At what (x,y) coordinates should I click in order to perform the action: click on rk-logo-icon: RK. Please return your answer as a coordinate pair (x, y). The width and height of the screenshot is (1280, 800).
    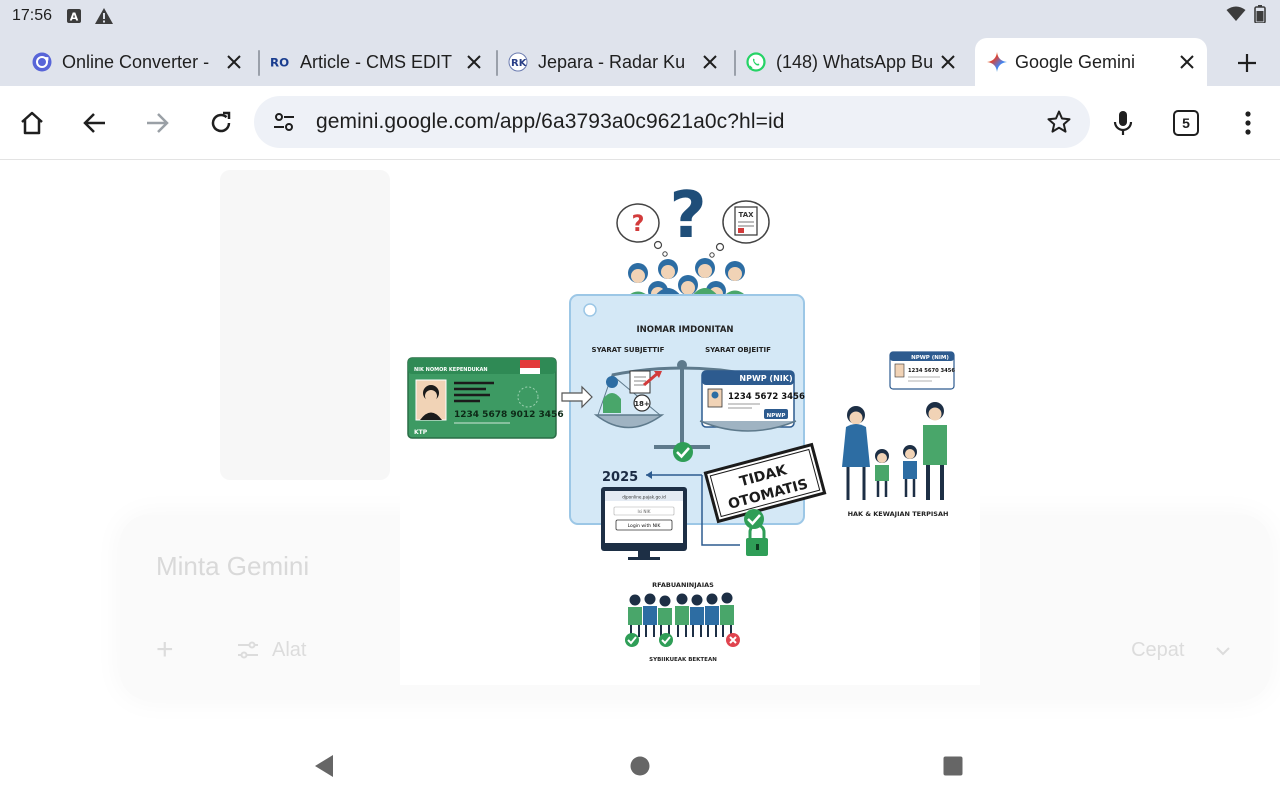
    Looking at the image, I should click on (518, 62).